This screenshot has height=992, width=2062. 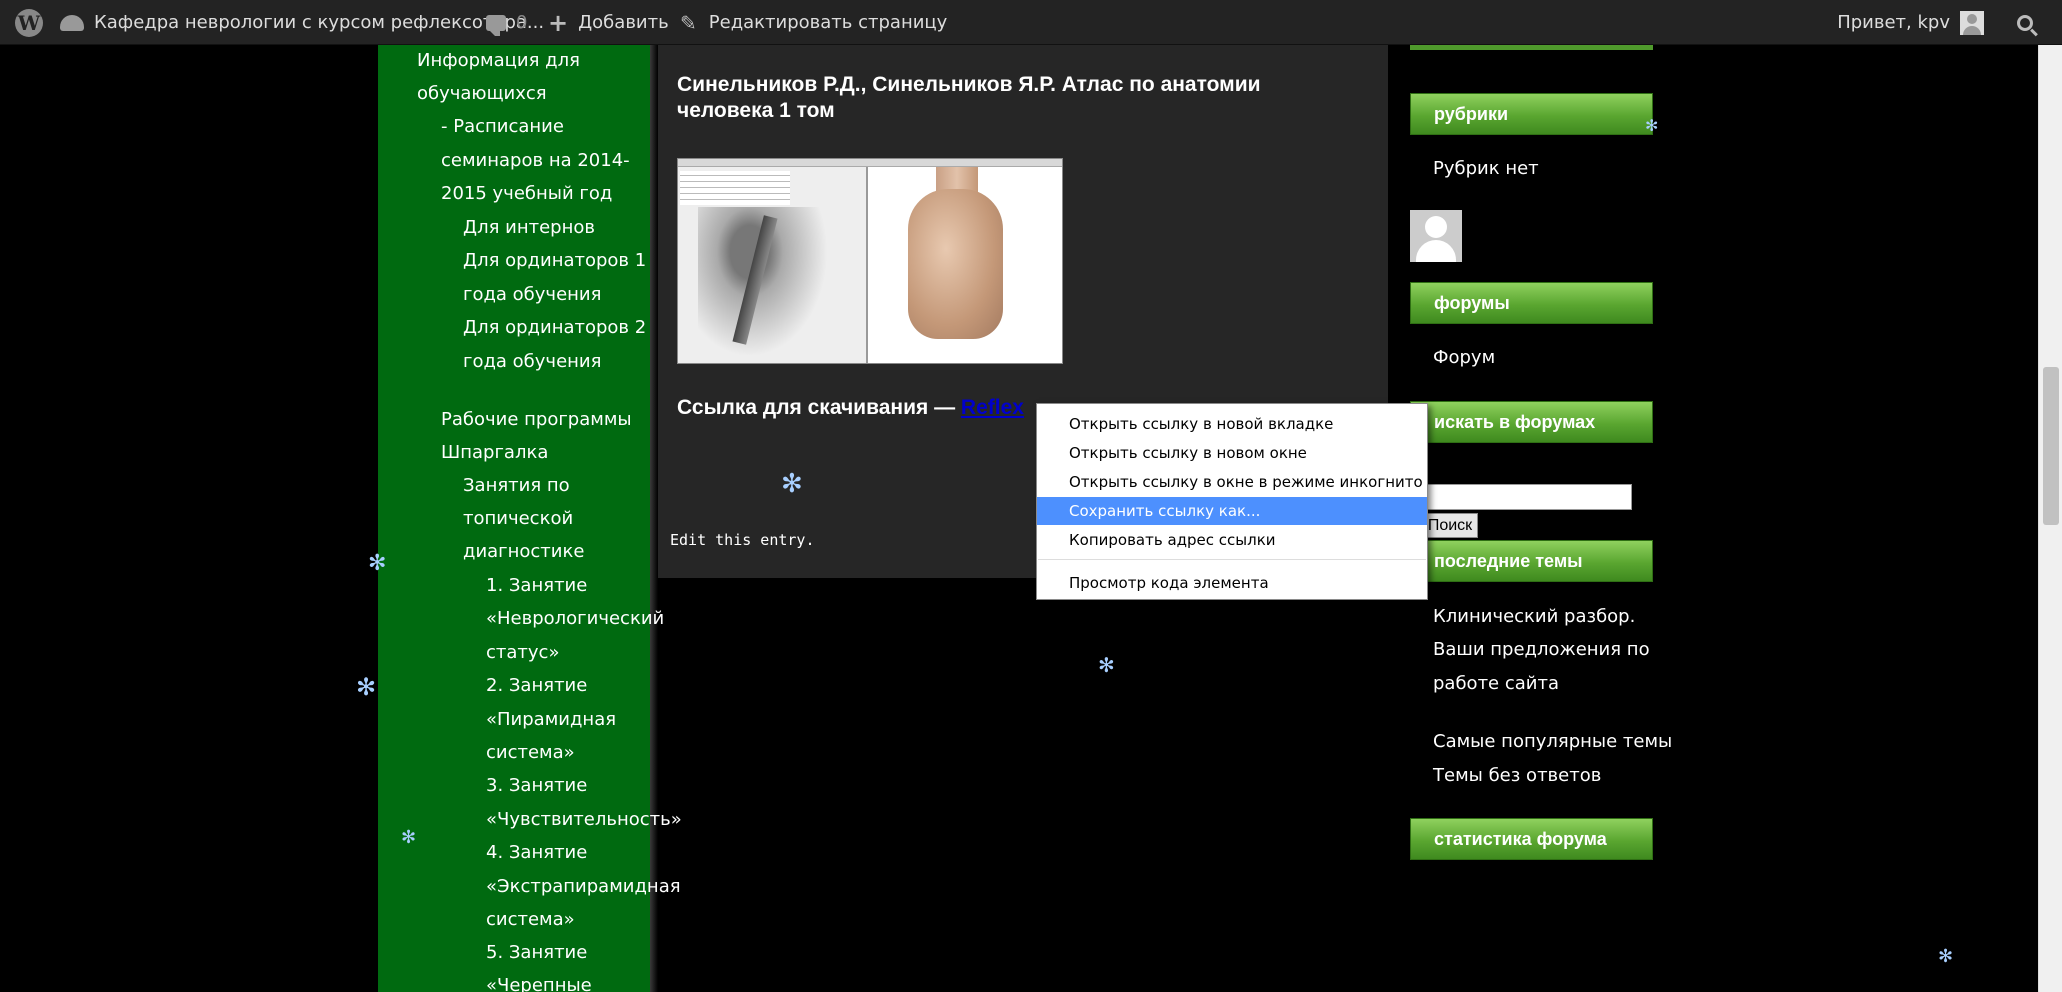 What do you see at coordinates (526, 194) in the screenshot?
I see `nav-schedule-3: 2015 учебный год` at bounding box center [526, 194].